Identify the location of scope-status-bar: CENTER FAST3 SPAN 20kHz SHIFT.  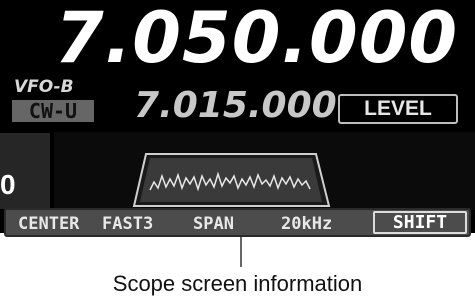
(237, 222).